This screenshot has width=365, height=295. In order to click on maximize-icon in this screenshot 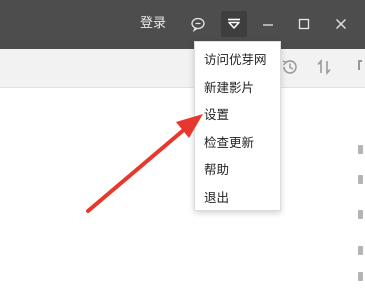, I will do `click(304, 24)`.